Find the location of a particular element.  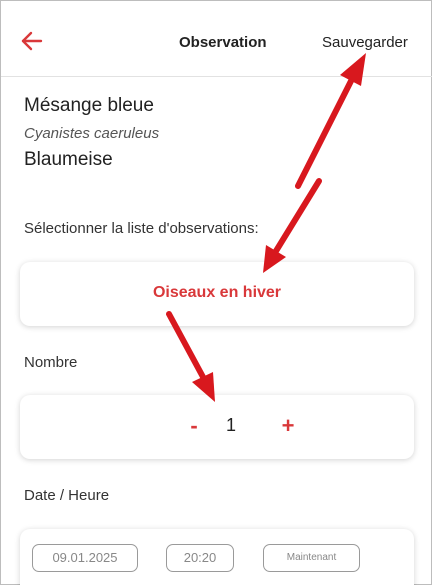

datetime-section-label: Date / Heure is located at coordinates (67, 495).